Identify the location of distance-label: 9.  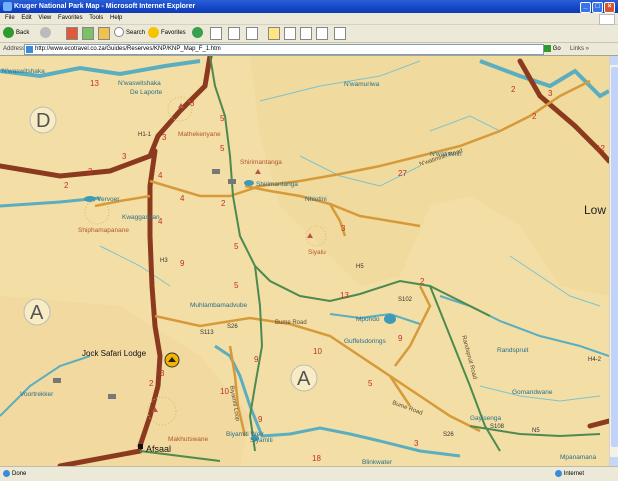
(260, 419).